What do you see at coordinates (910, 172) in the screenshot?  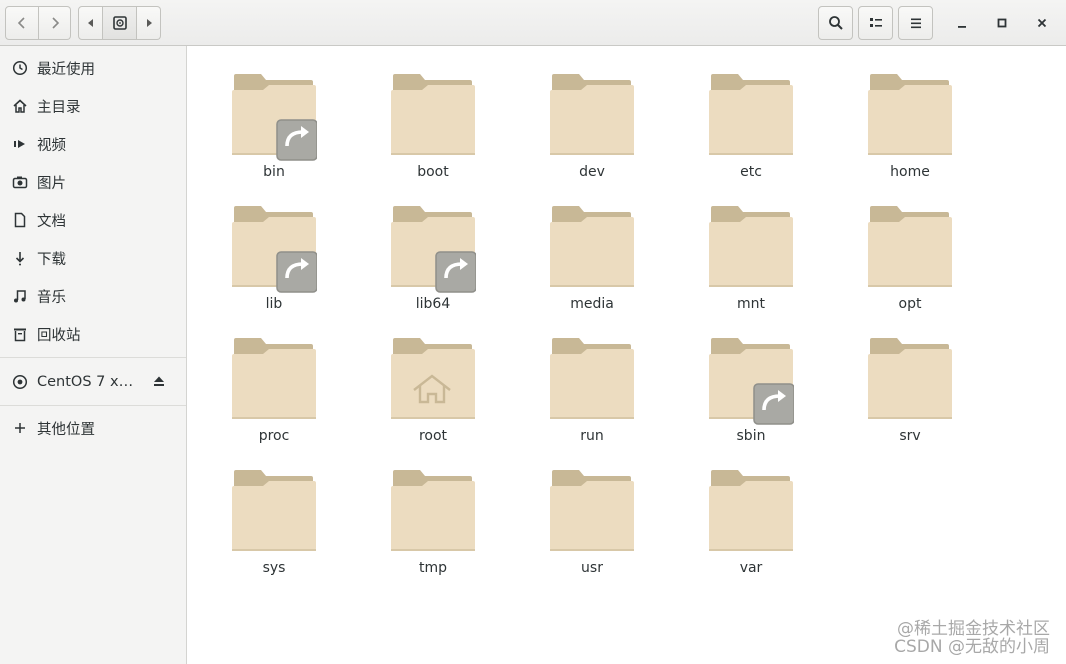 I see `folder-name: home` at bounding box center [910, 172].